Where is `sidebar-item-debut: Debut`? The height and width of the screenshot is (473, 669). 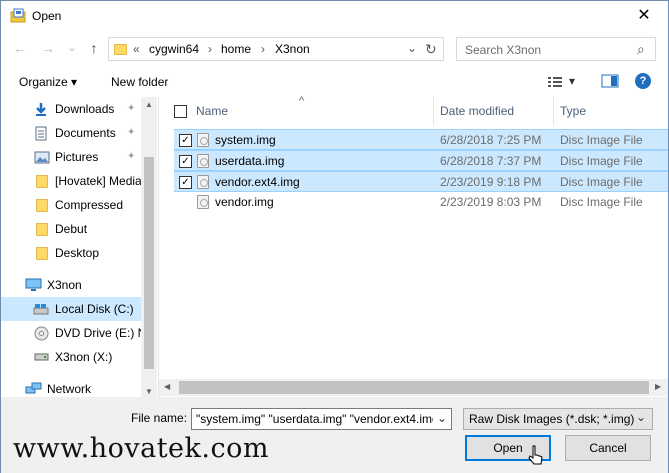 sidebar-item-debut: Debut is located at coordinates (71, 229).